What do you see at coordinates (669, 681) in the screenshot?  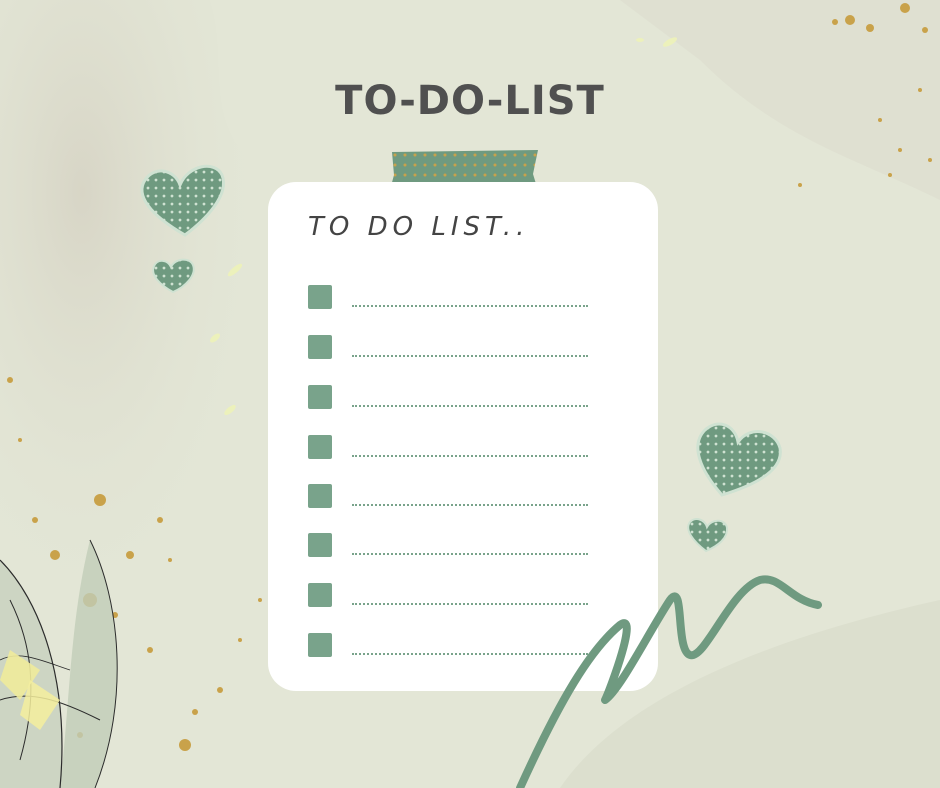 I see `scribble-stroke` at bounding box center [669, 681].